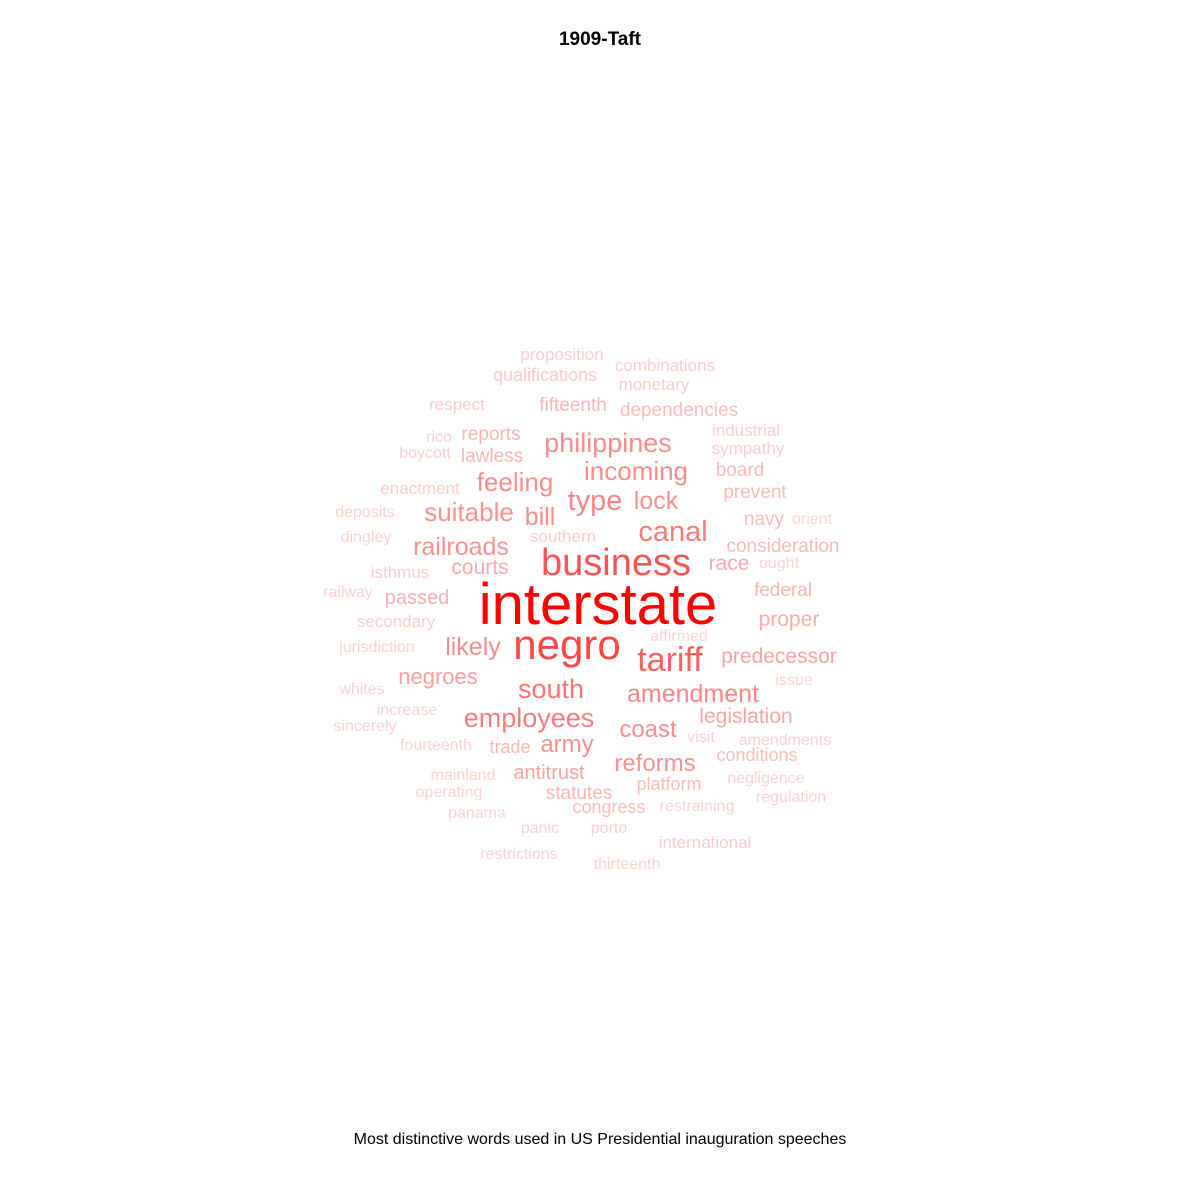 Image resolution: width=1200 pixels, height=1200 pixels. I want to click on word-jurisdiction: jurisdiction, so click(376, 647).